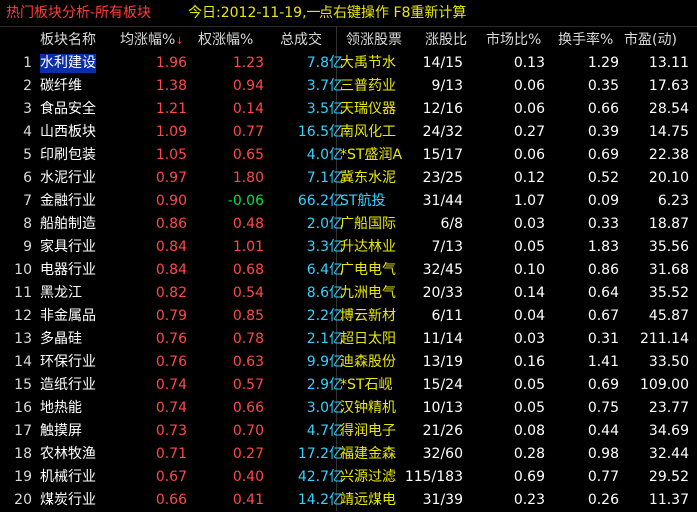 This screenshot has height=512, width=697. What do you see at coordinates (248, 63) in the screenshot?
I see `weighted-change: 1.23` at bounding box center [248, 63].